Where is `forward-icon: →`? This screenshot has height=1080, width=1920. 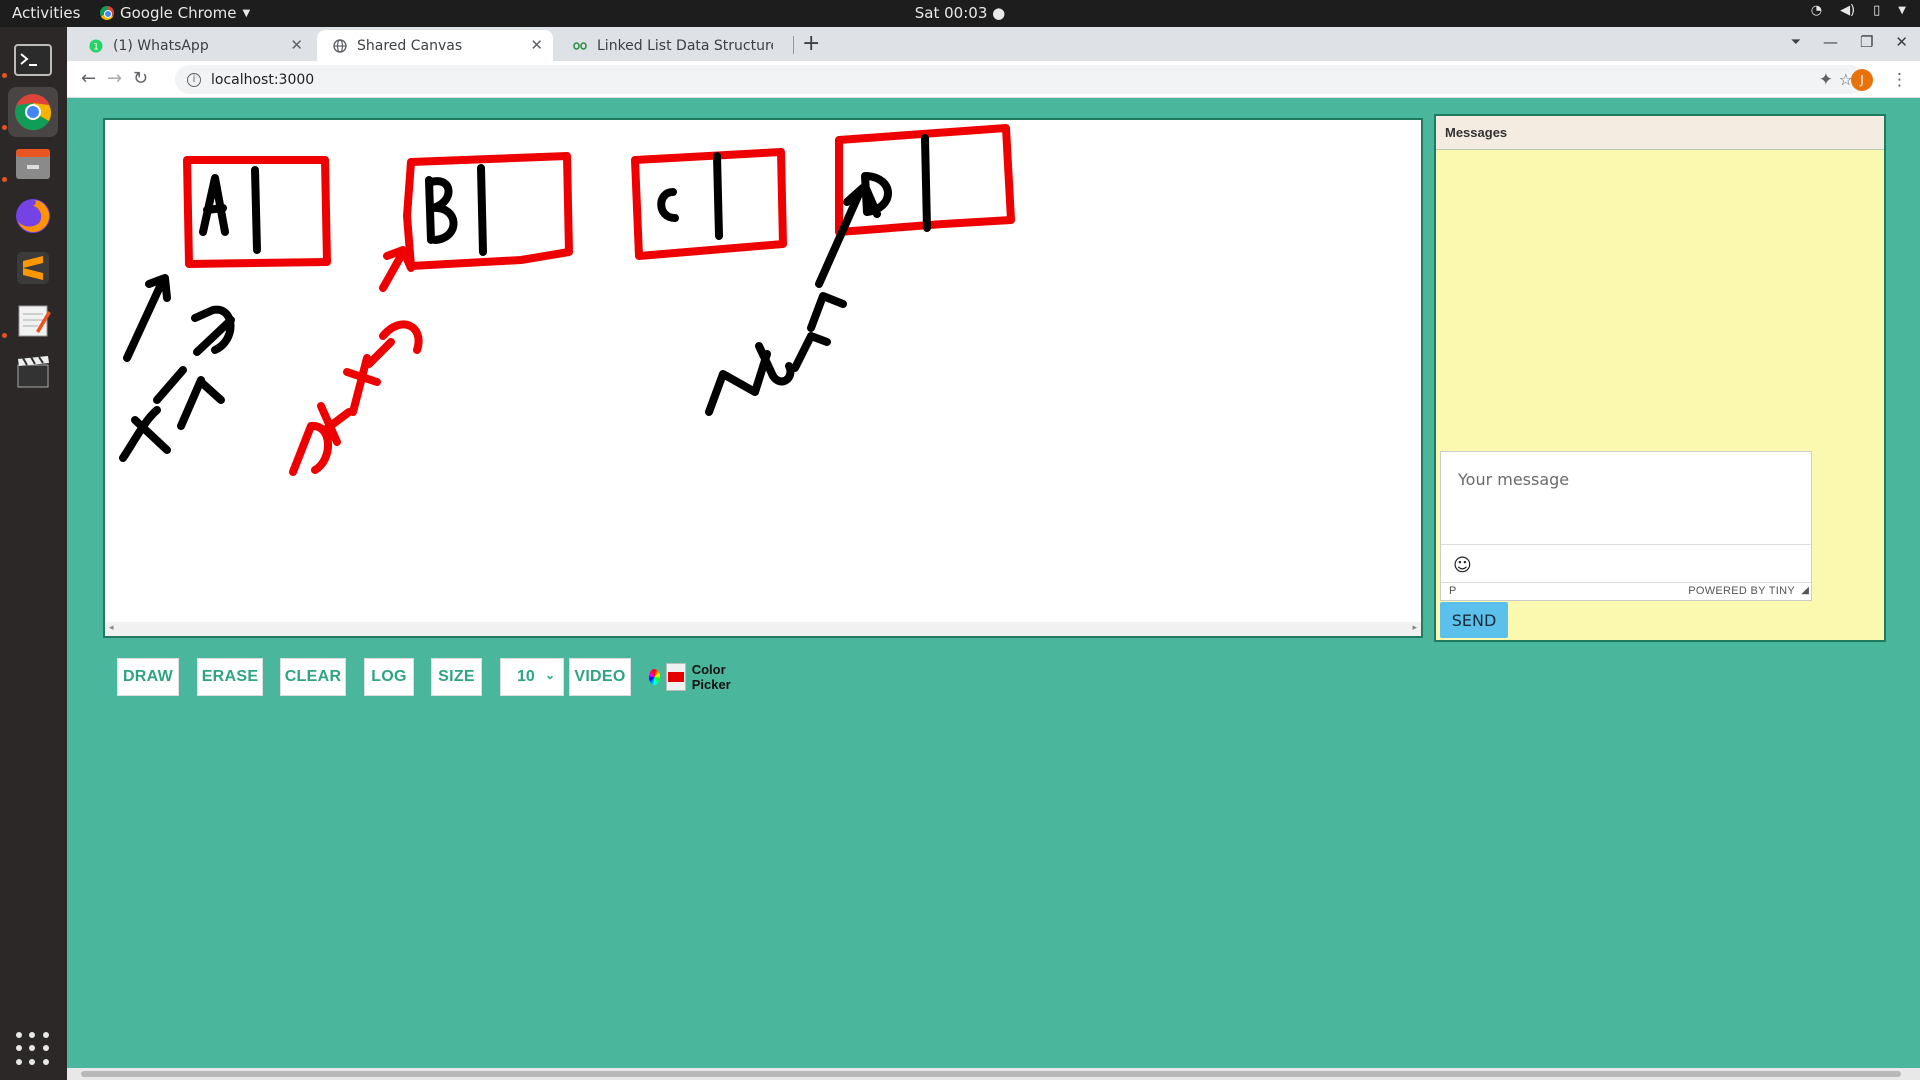 forward-icon: → is located at coordinates (114, 78).